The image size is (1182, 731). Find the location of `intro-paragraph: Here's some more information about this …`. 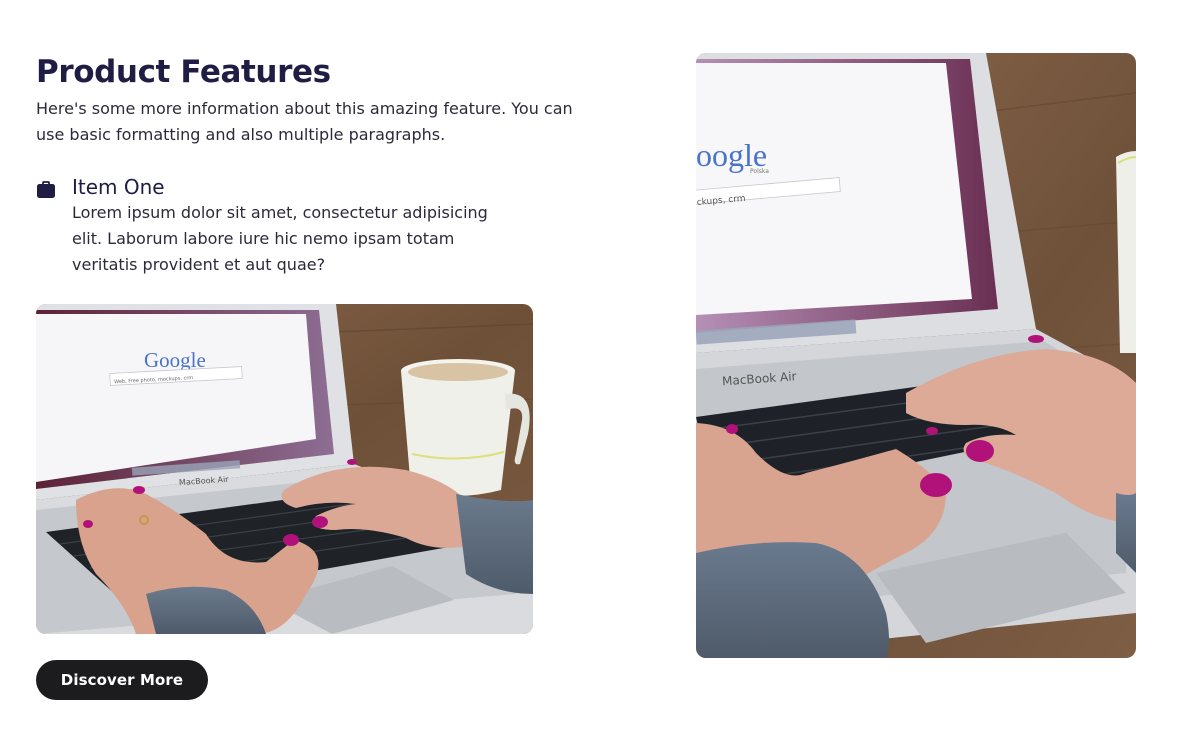

intro-paragraph: Here's some more information about this … is located at coordinates (304, 121).